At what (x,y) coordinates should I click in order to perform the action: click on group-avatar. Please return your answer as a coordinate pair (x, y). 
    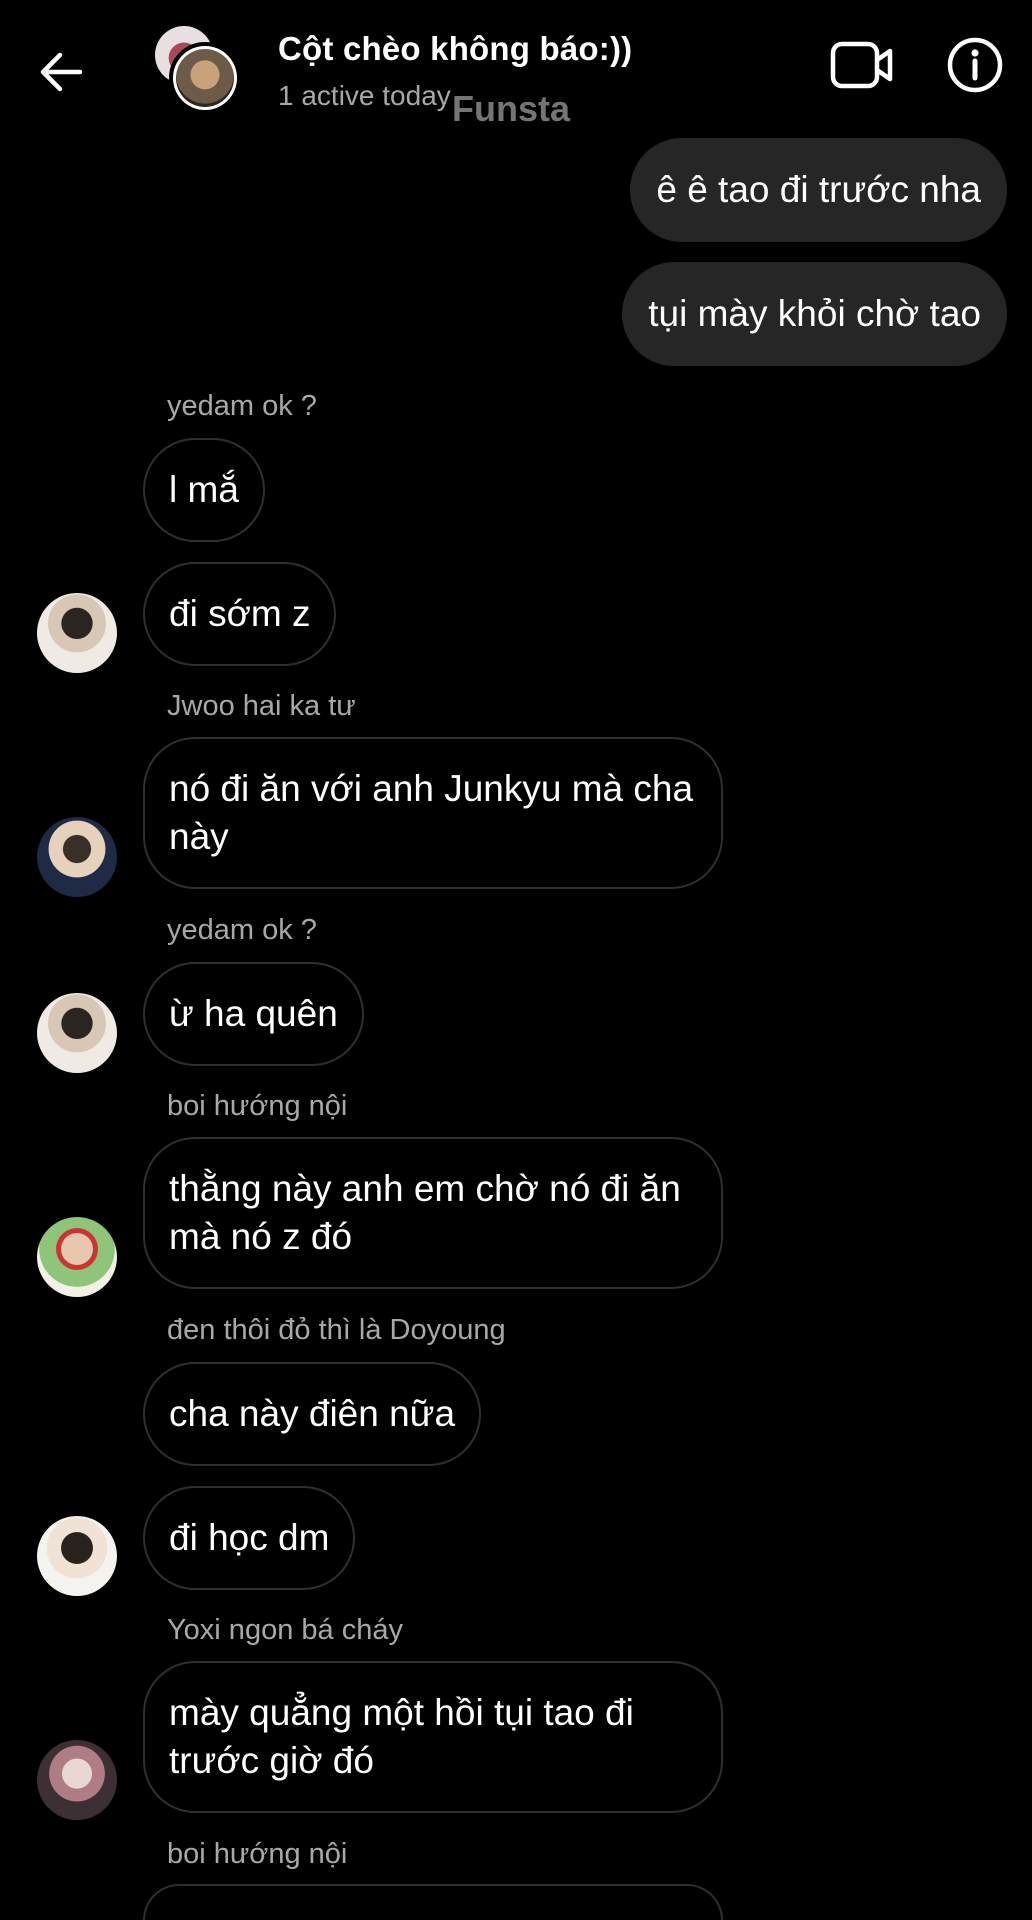
    Looking at the image, I should click on (201, 71).